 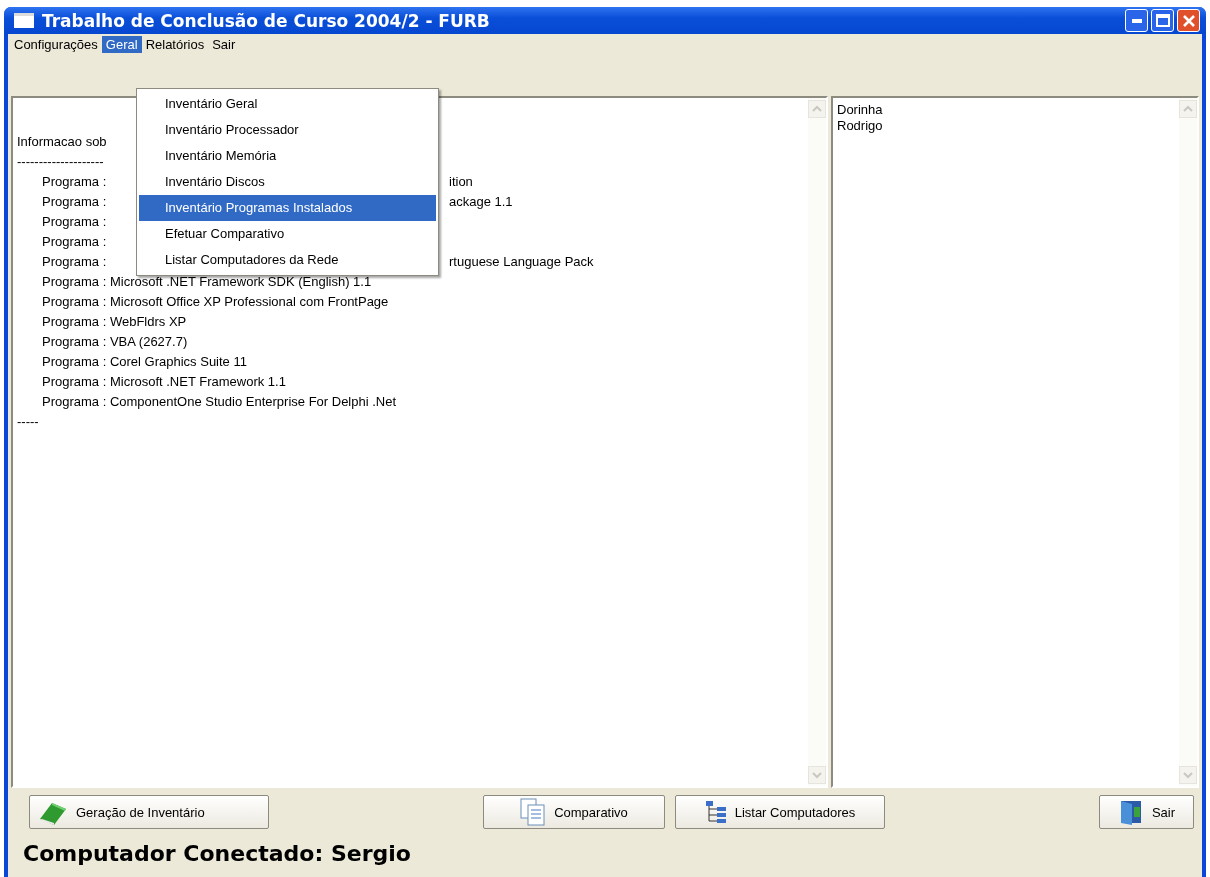 I want to click on menu-option: Inventário Programas Instalados, so click(x=287, y=208).